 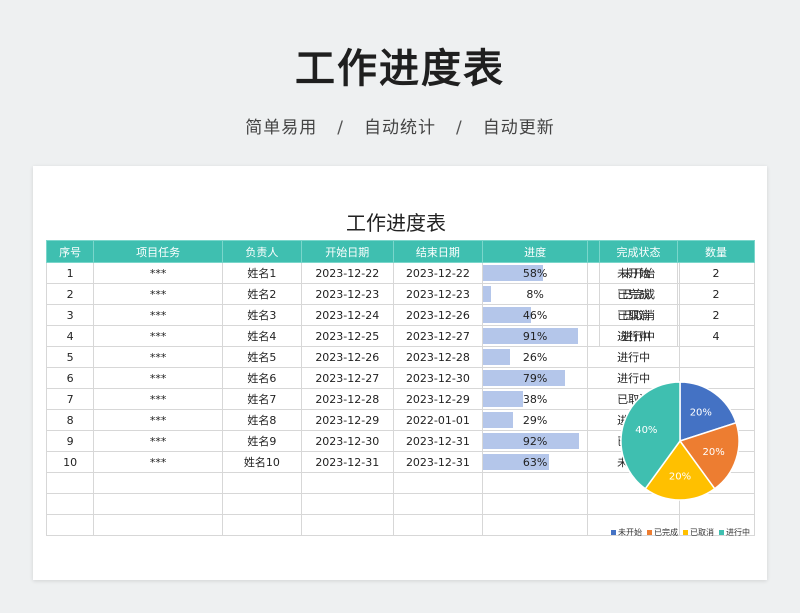 I want to click on pie-data-label: 40%, so click(x=646, y=430).